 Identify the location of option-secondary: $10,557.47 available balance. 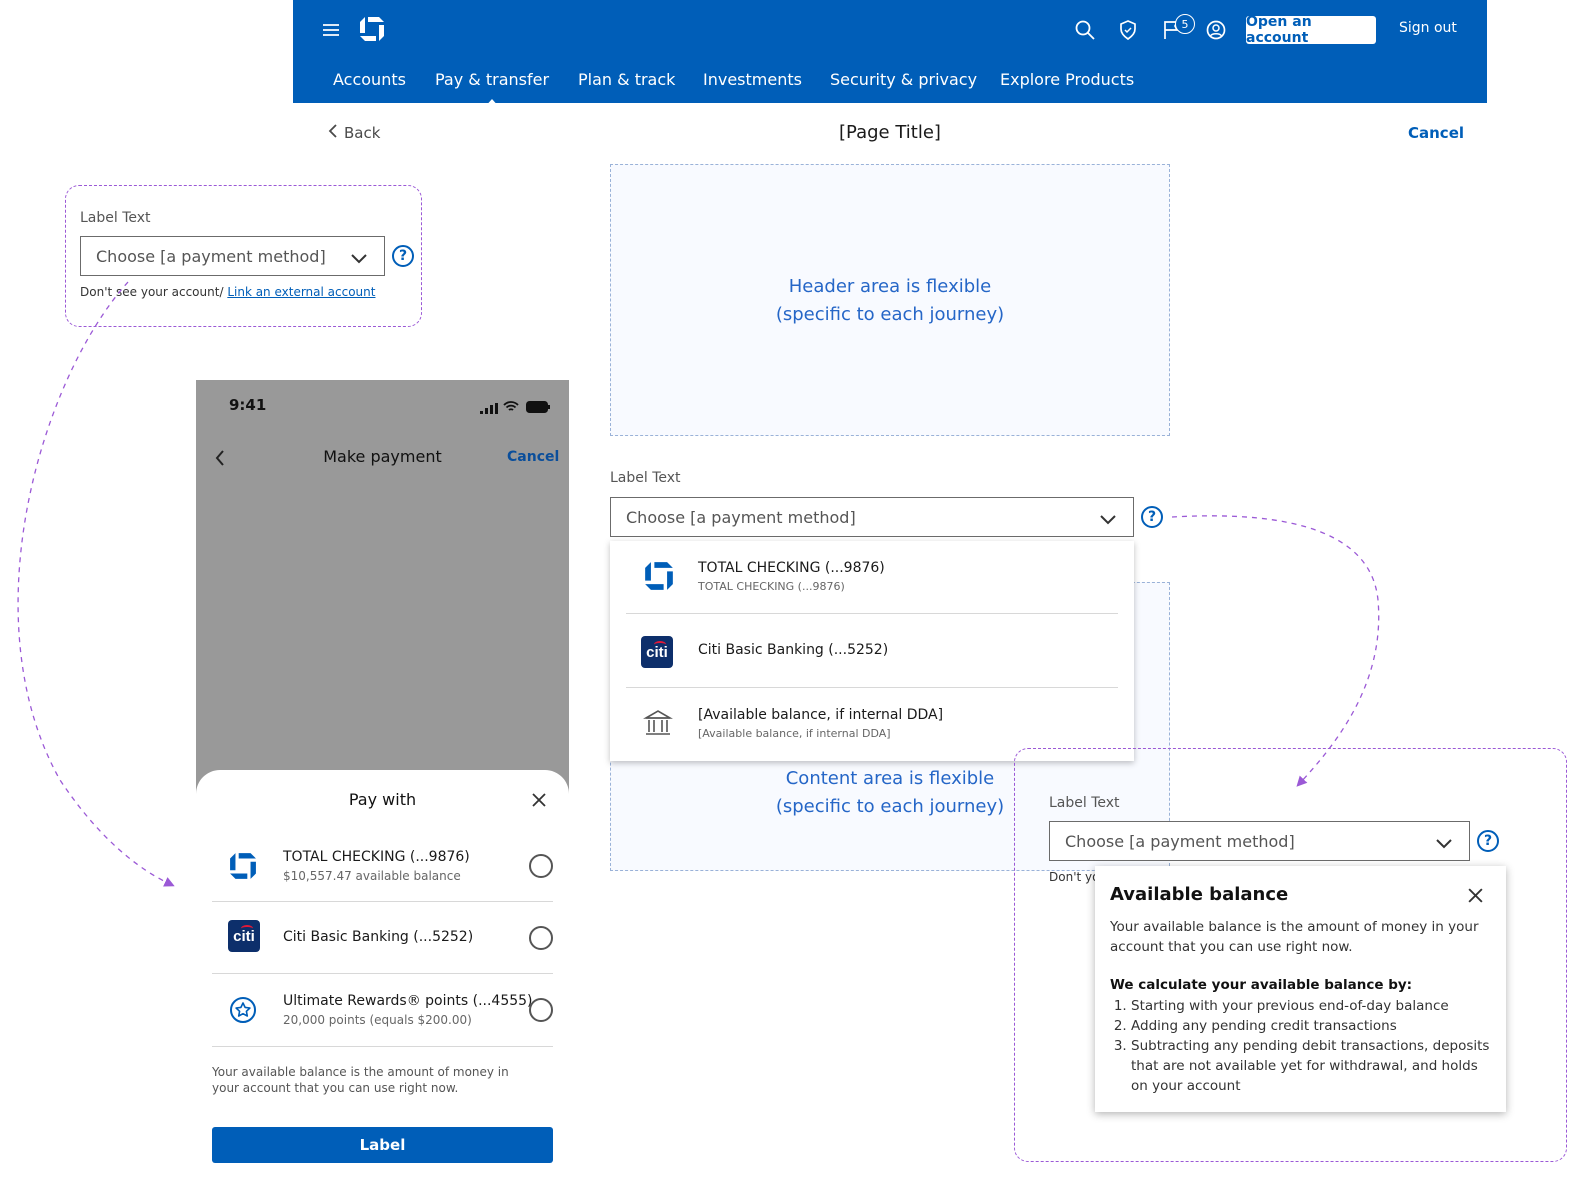
(372, 876).